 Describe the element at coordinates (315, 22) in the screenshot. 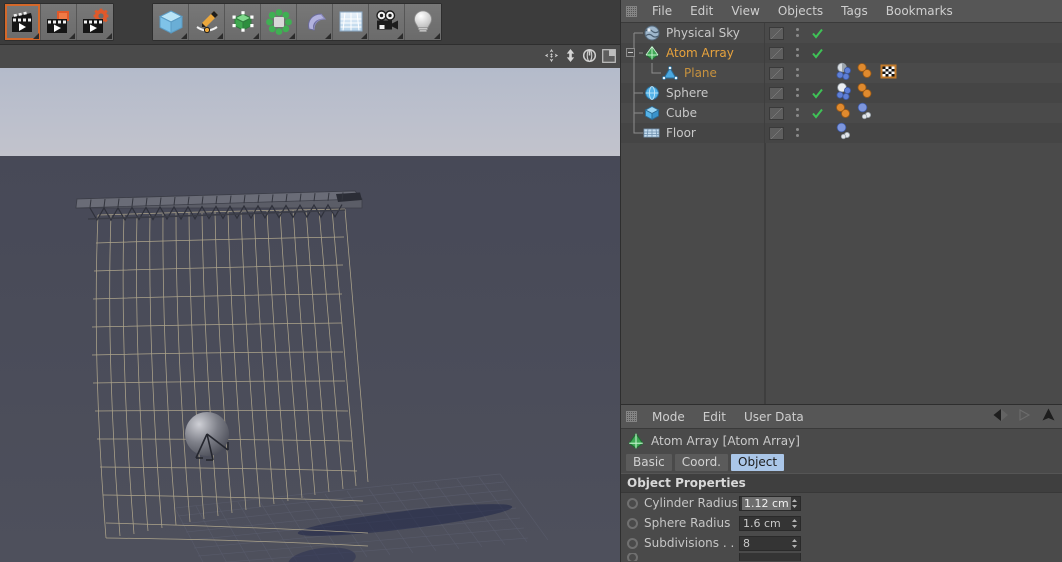

I see `deformer-icon` at that location.